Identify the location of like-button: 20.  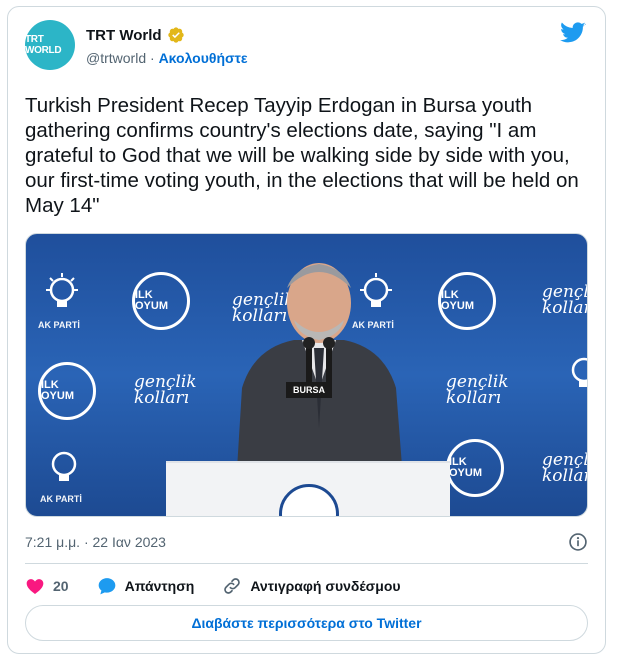
(47, 586).